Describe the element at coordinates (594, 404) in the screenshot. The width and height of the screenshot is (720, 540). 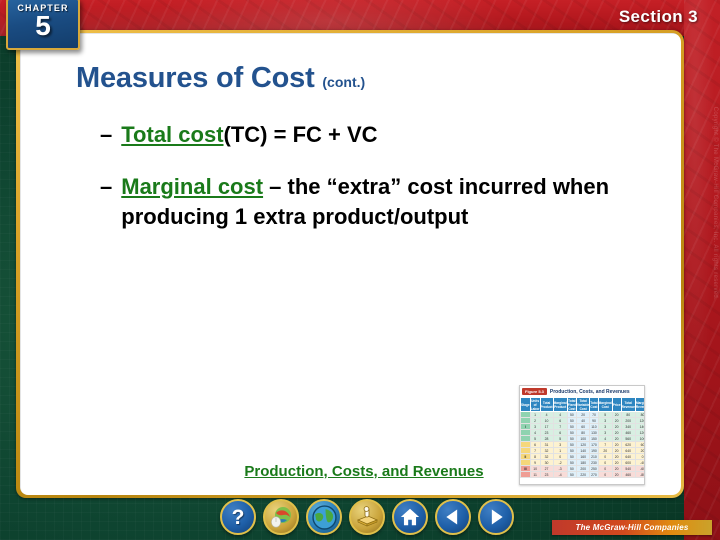
I see `table-column-header: Total Cost` at that location.